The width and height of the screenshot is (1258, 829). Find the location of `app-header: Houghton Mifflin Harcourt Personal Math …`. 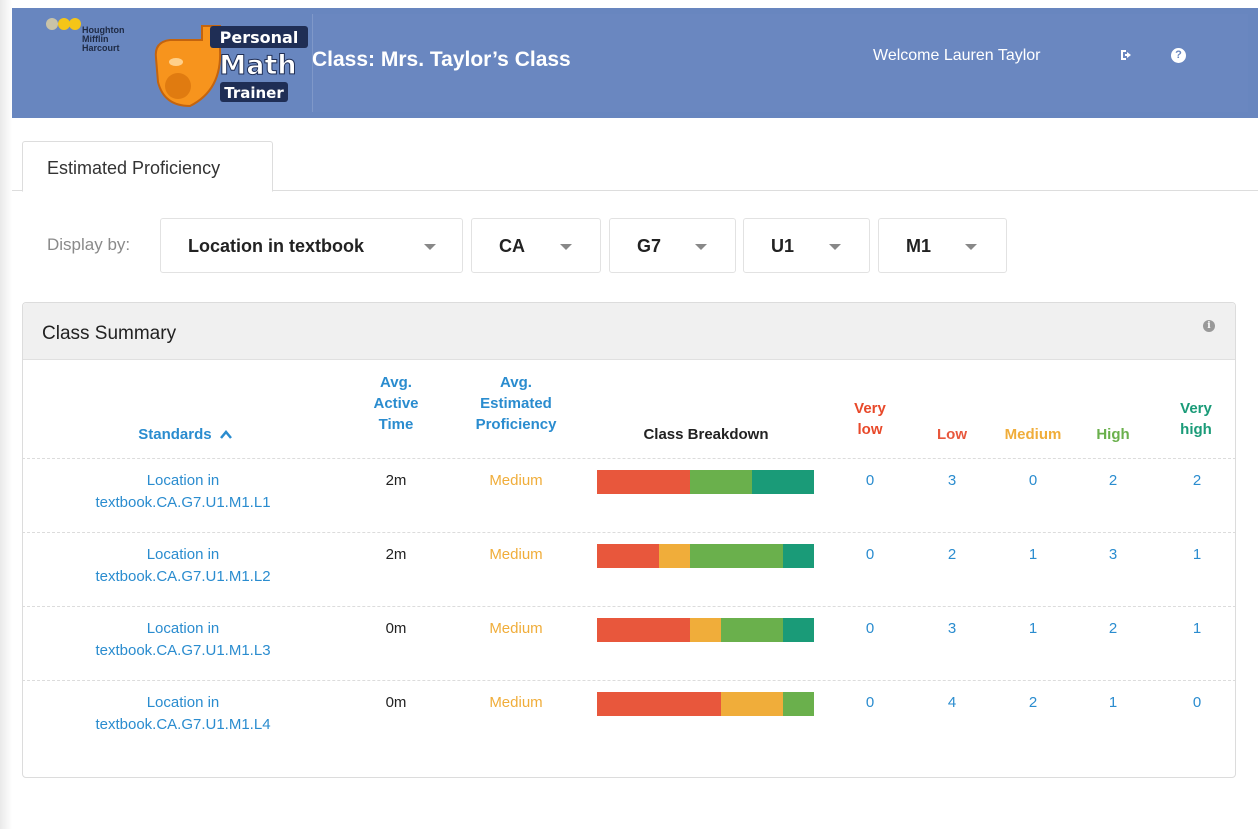

app-header: Houghton Mifflin Harcourt Personal Math … is located at coordinates (635, 63).